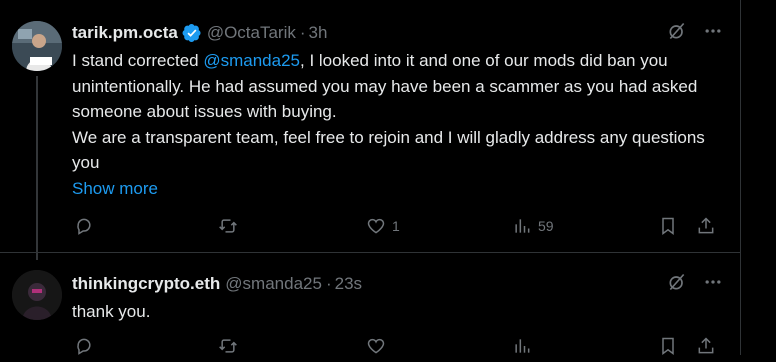 The height and width of the screenshot is (362, 776). I want to click on display-name: thinkingcrypto.eth, so click(146, 284).